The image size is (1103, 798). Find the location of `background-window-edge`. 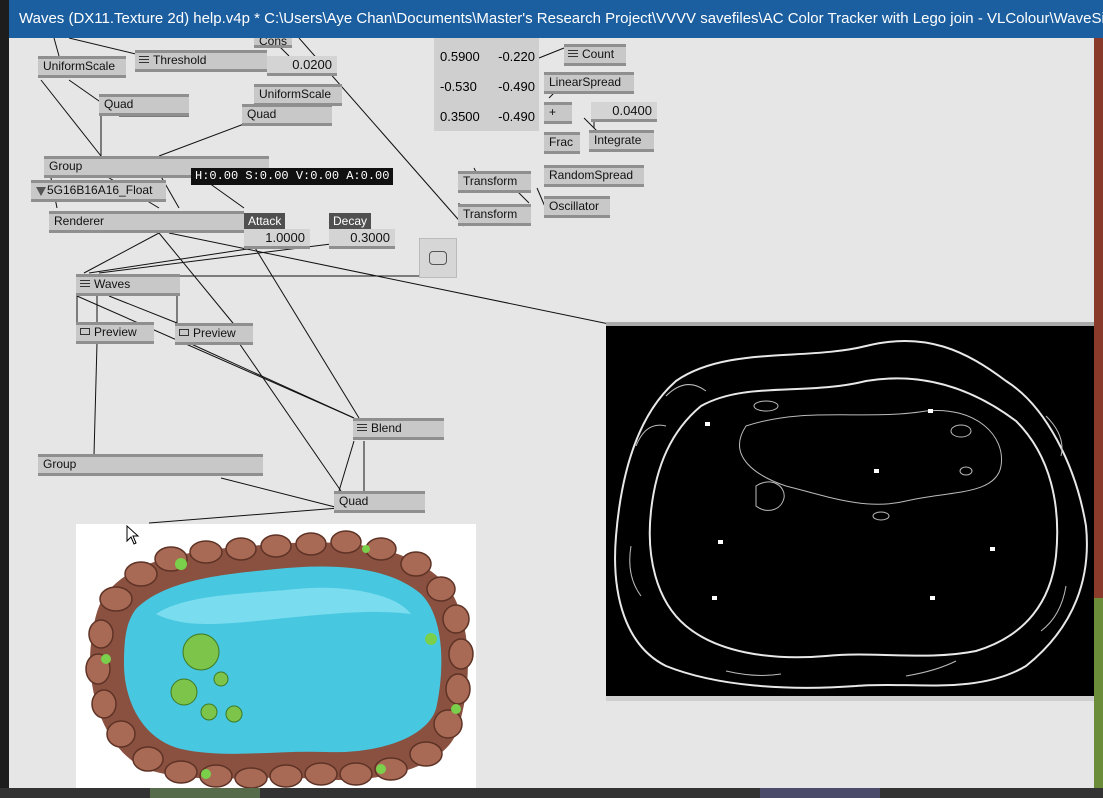

background-window-edge is located at coordinates (1098, 418).